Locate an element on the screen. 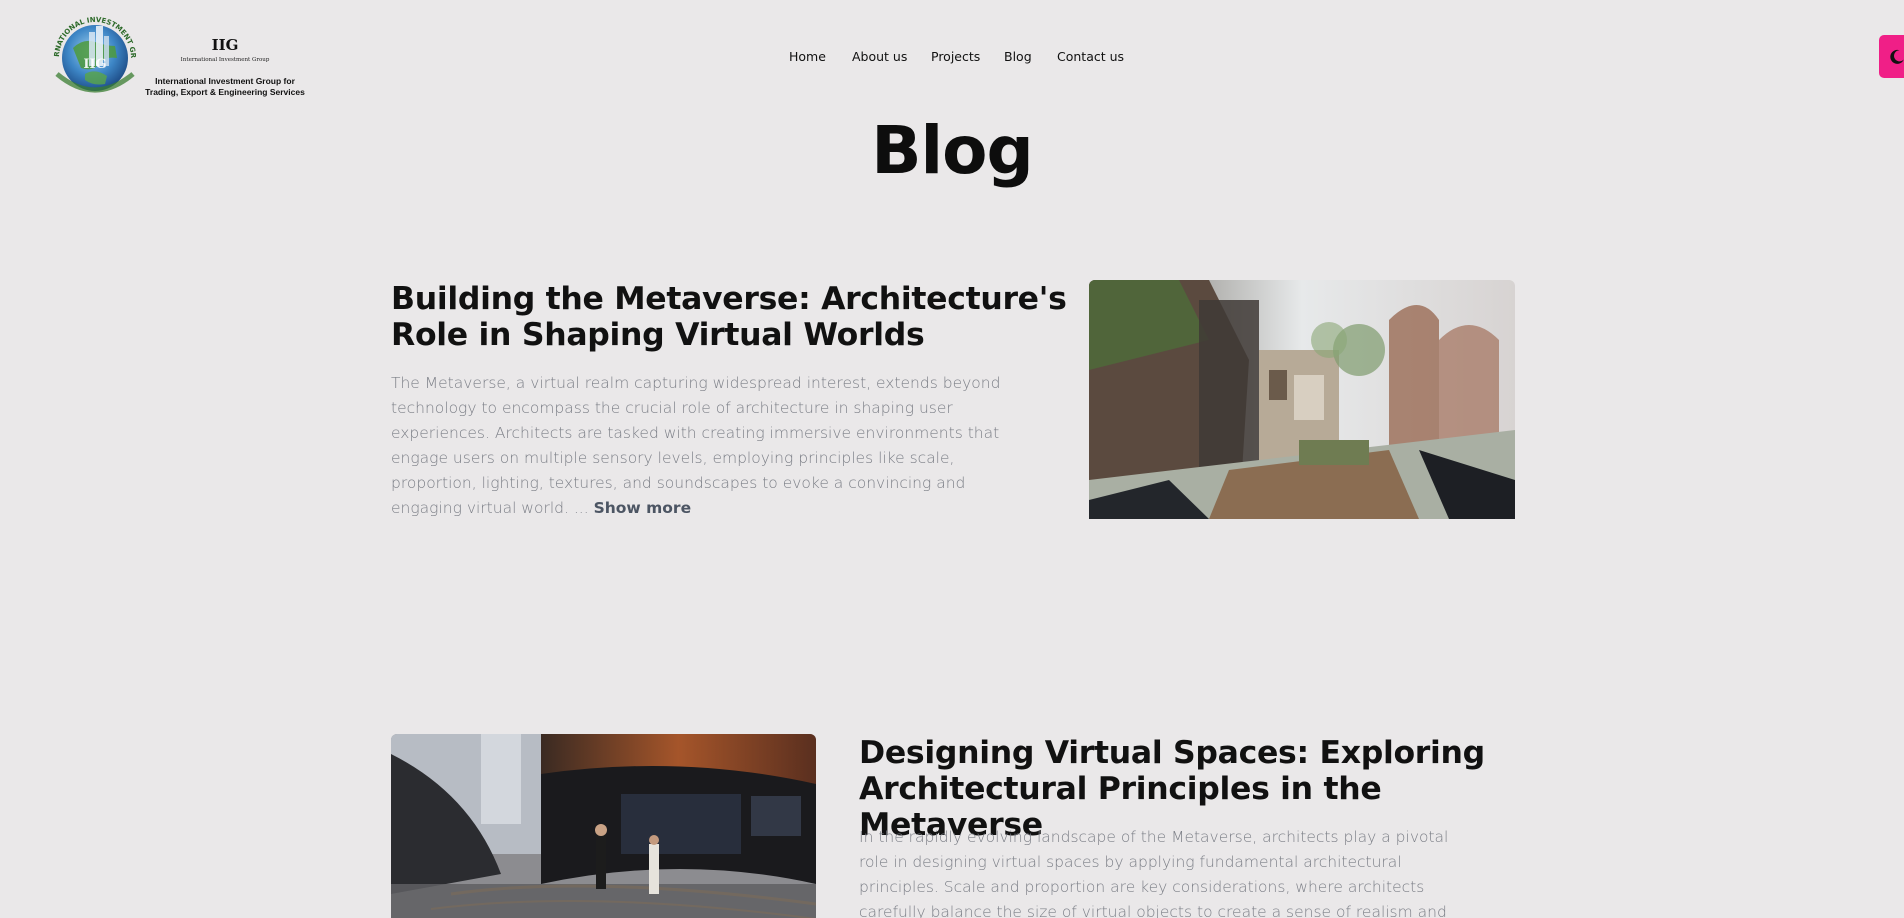 The height and width of the screenshot is (918, 1904). logo-seal-icon: IIG INTERNATIONAL INVESTMENT GROUP is located at coordinates (93, 56).